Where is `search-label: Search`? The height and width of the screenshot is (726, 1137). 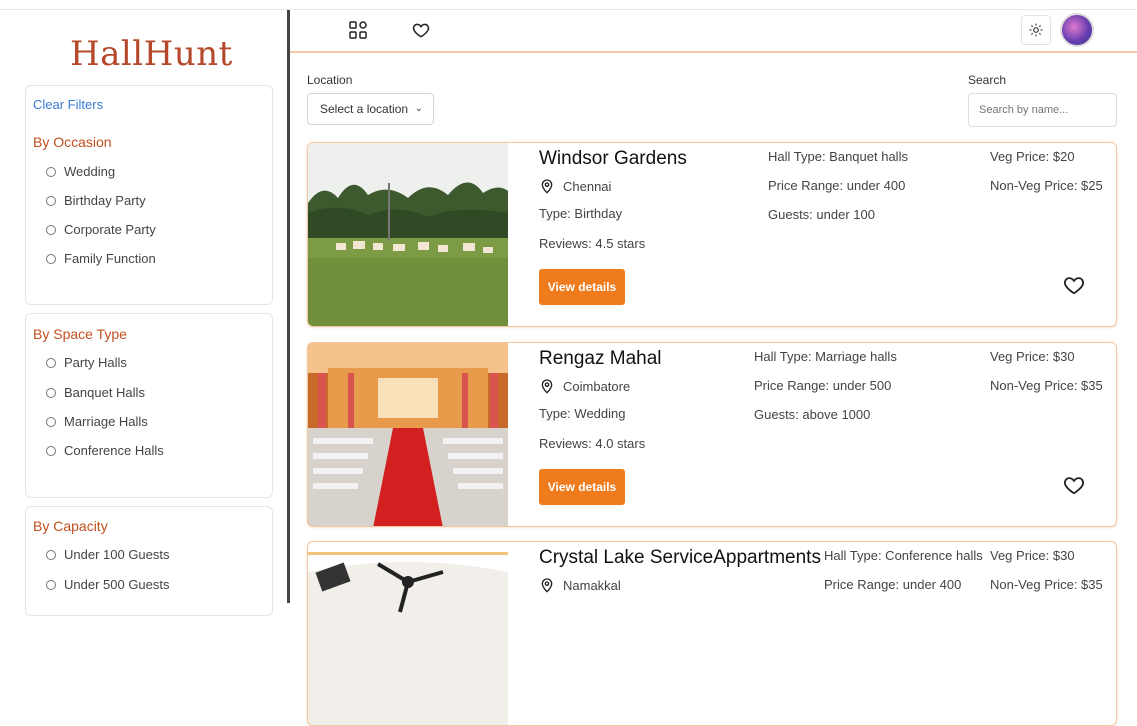 search-label: Search is located at coordinates (987, 80).